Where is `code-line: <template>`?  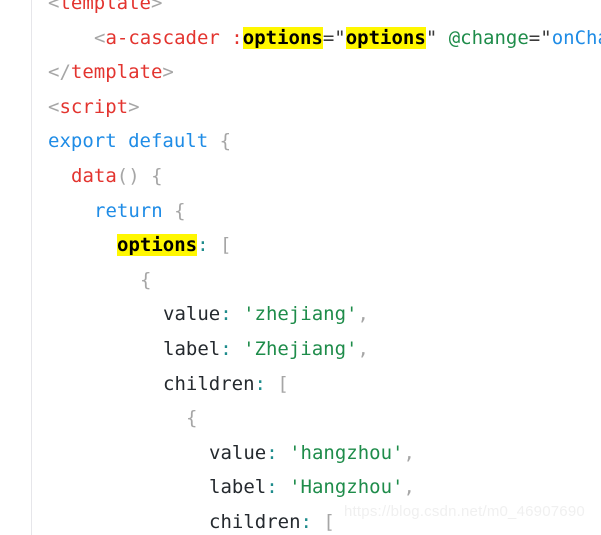
code-line: <template> is located at coordinates (300, 10).